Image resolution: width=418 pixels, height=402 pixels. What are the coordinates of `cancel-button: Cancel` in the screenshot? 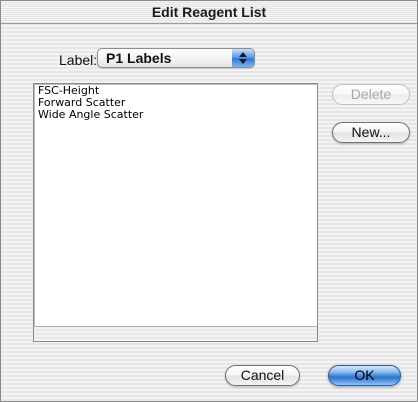 It's located at (262, 375).